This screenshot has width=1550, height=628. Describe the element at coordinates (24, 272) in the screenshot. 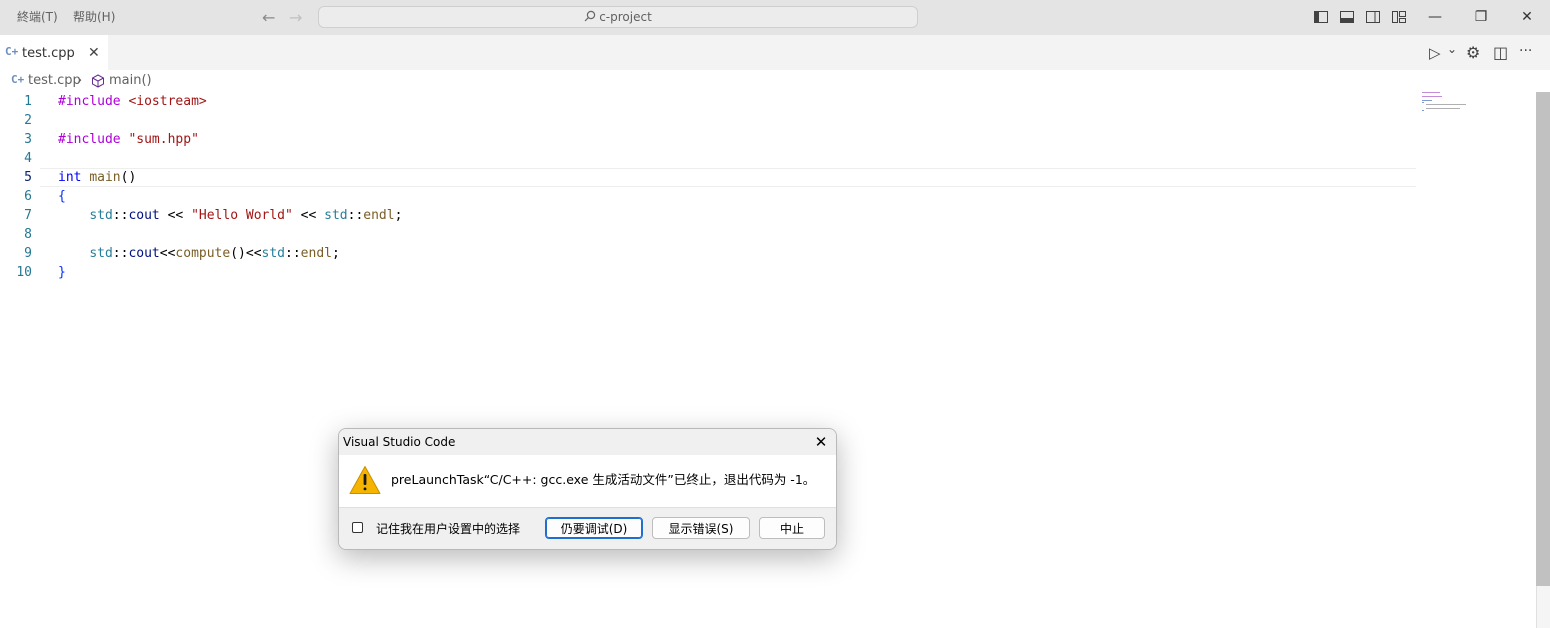

I see `line-number: 10` at that location.